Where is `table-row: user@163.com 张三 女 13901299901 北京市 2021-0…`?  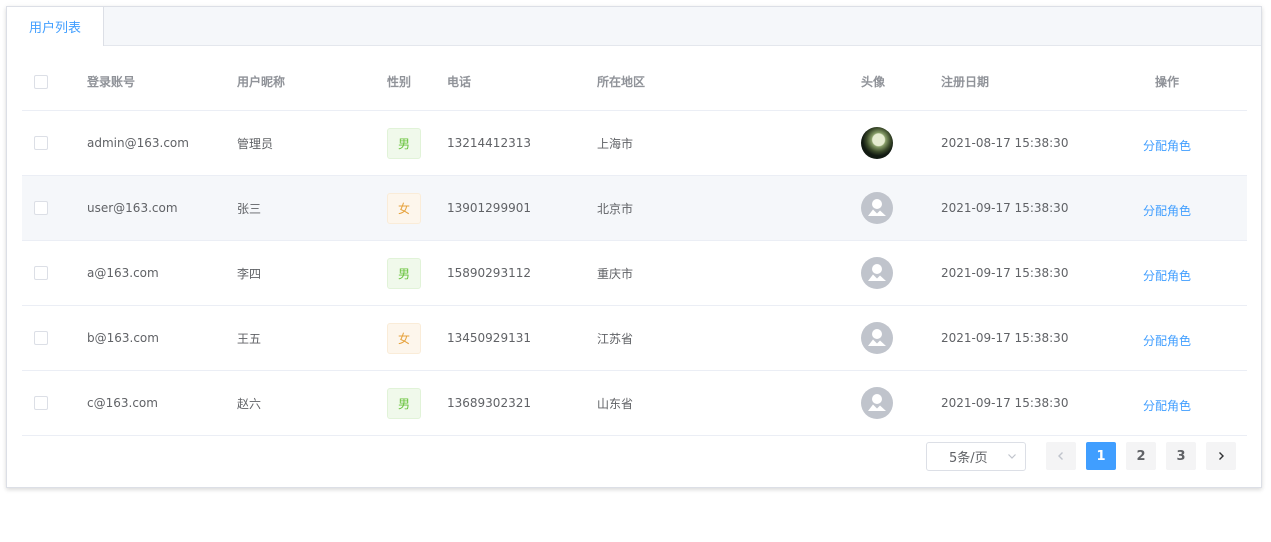
table-row: user@163.com 张三 女 13901299901 北京市 2021-0… is located at coordinates (634, 208).